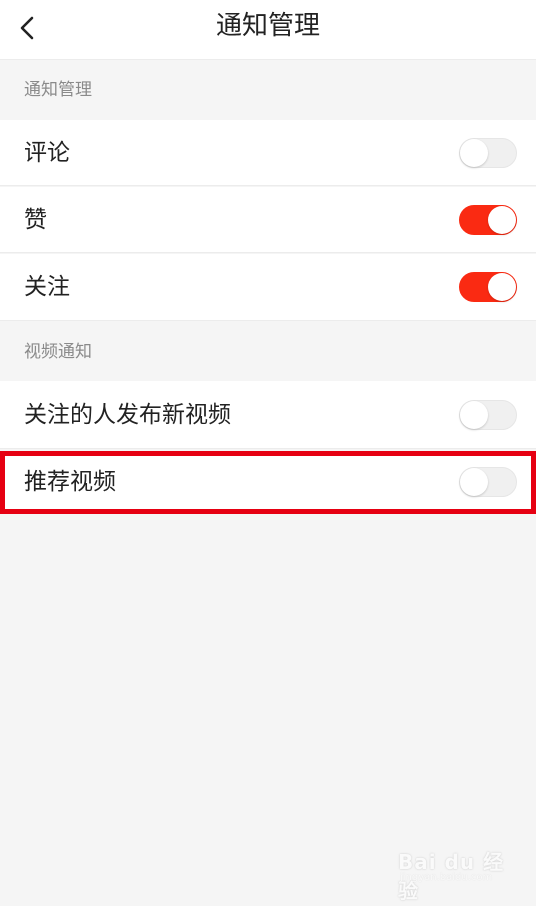 This screenshot has width=536, height=906. I want to click on follows-toggle, so click(488, 287).